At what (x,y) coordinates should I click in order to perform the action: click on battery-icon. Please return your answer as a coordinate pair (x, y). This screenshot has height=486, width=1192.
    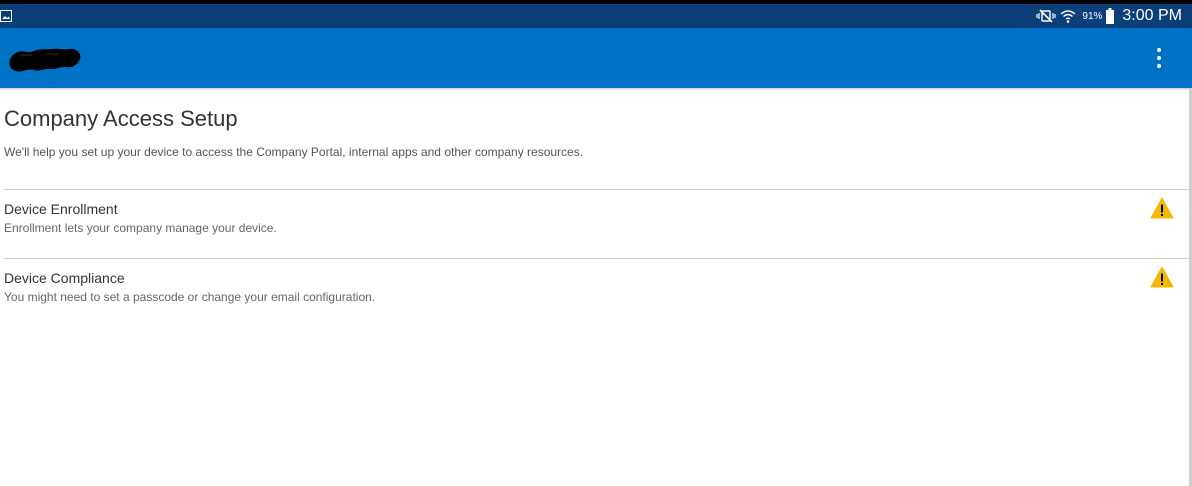
    Looking at the image, I should click on (1110, 16).